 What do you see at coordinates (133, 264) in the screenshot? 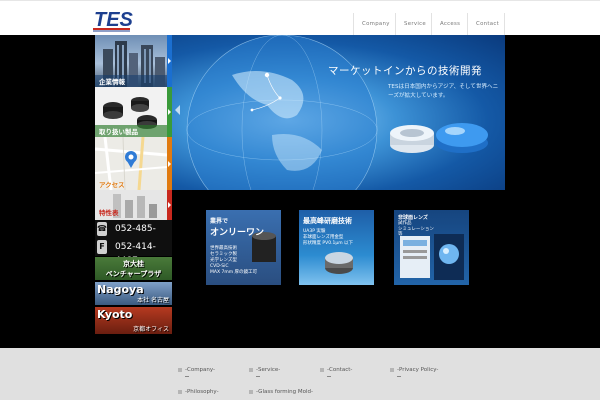
I see `banner-title: 京大桂` at bounding box center [133, 264].